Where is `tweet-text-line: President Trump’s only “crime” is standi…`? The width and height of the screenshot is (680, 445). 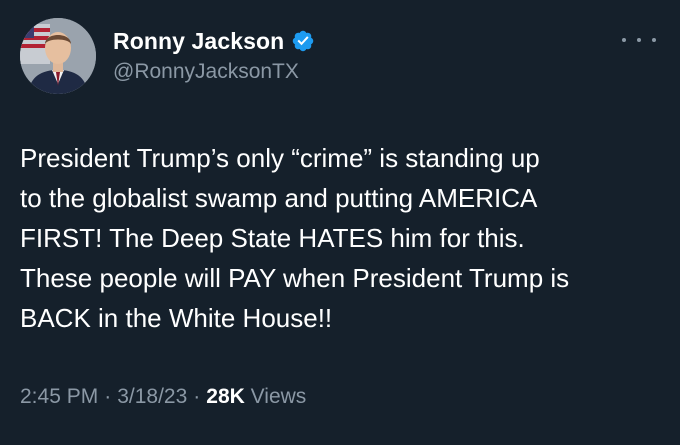
tweet-text-line: President Trump’s only “crime” is standi… is located at coordinates (280, 158).